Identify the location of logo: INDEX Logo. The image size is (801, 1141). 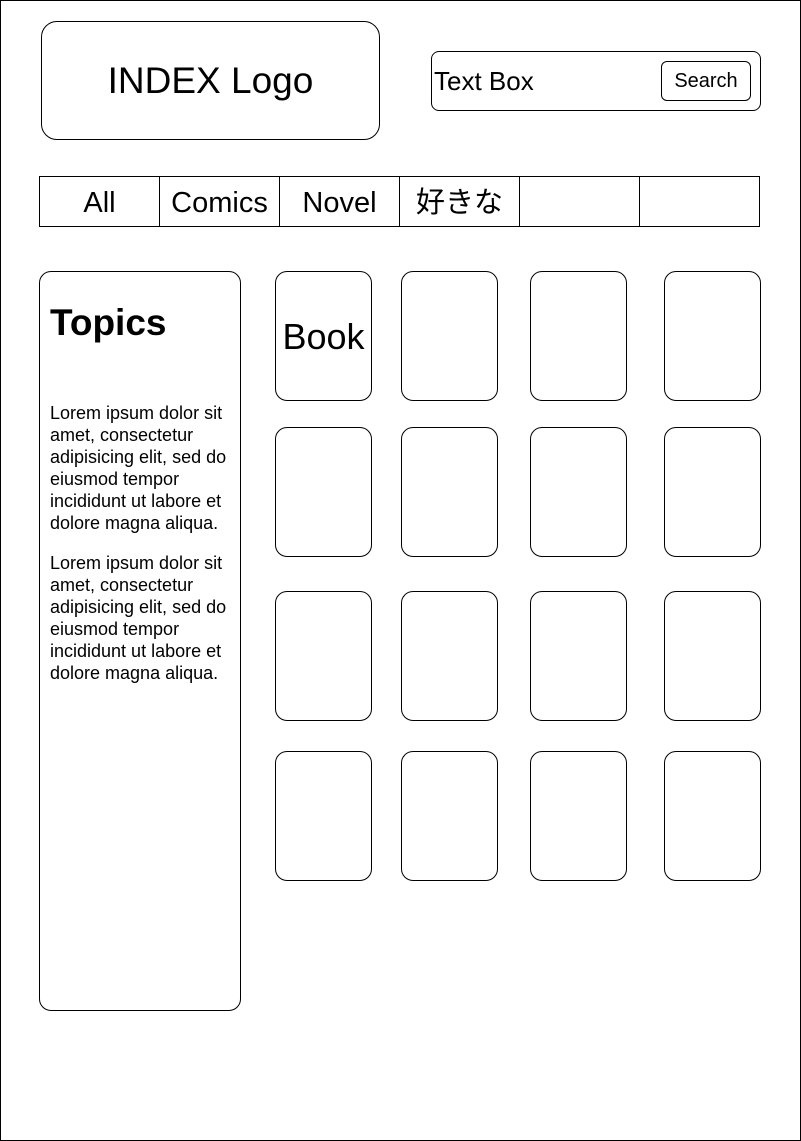
(210, 80).